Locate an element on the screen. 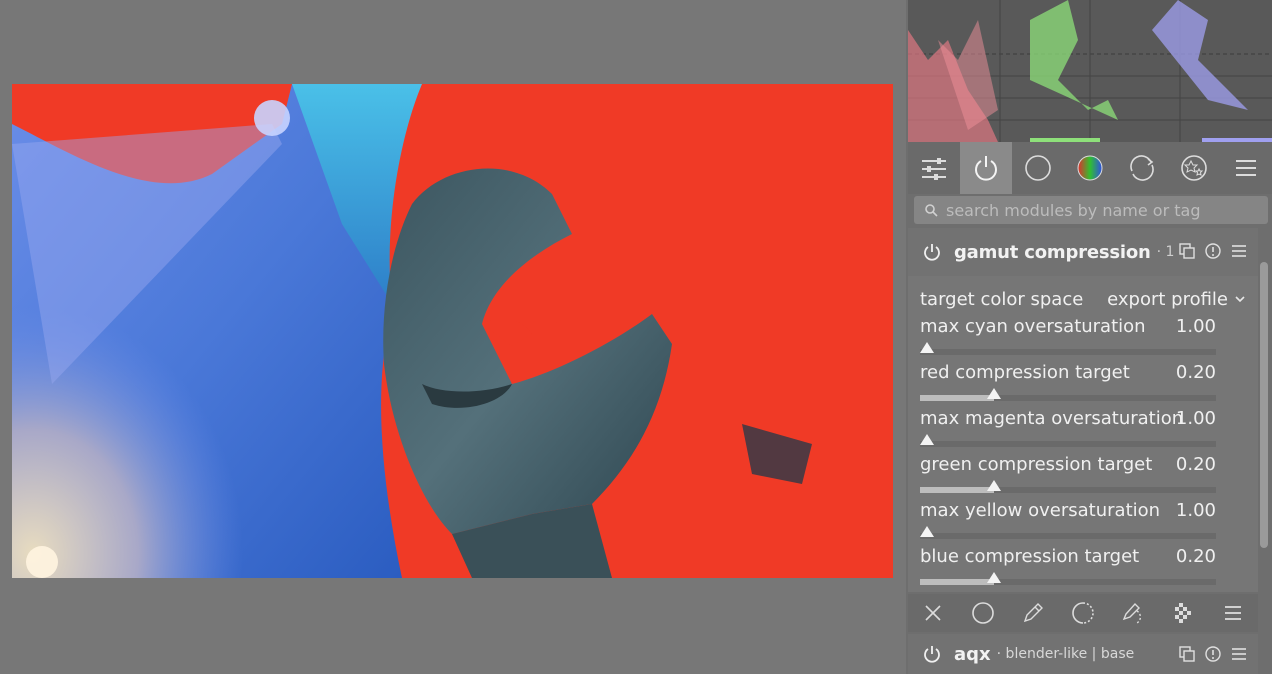 The height and width of the screenshot is (674, 1272). active-modules-button is located at coordinates (986, 168).